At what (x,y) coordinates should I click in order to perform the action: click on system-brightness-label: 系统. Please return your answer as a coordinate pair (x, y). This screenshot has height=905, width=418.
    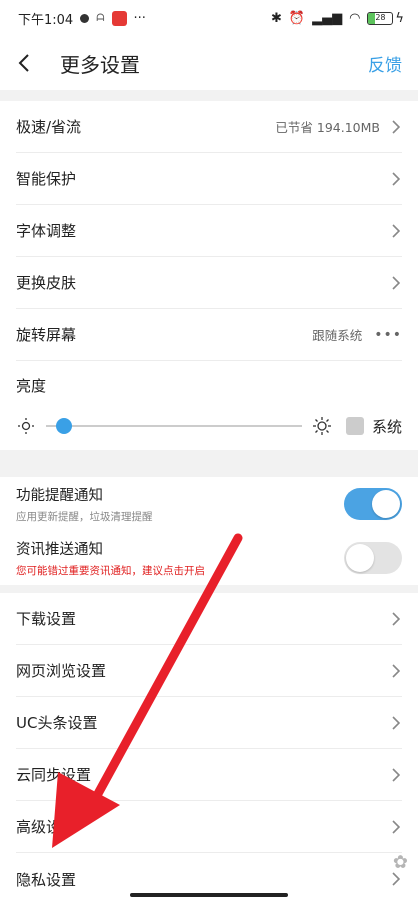
    Looking at the image, I should click on (386, 426).